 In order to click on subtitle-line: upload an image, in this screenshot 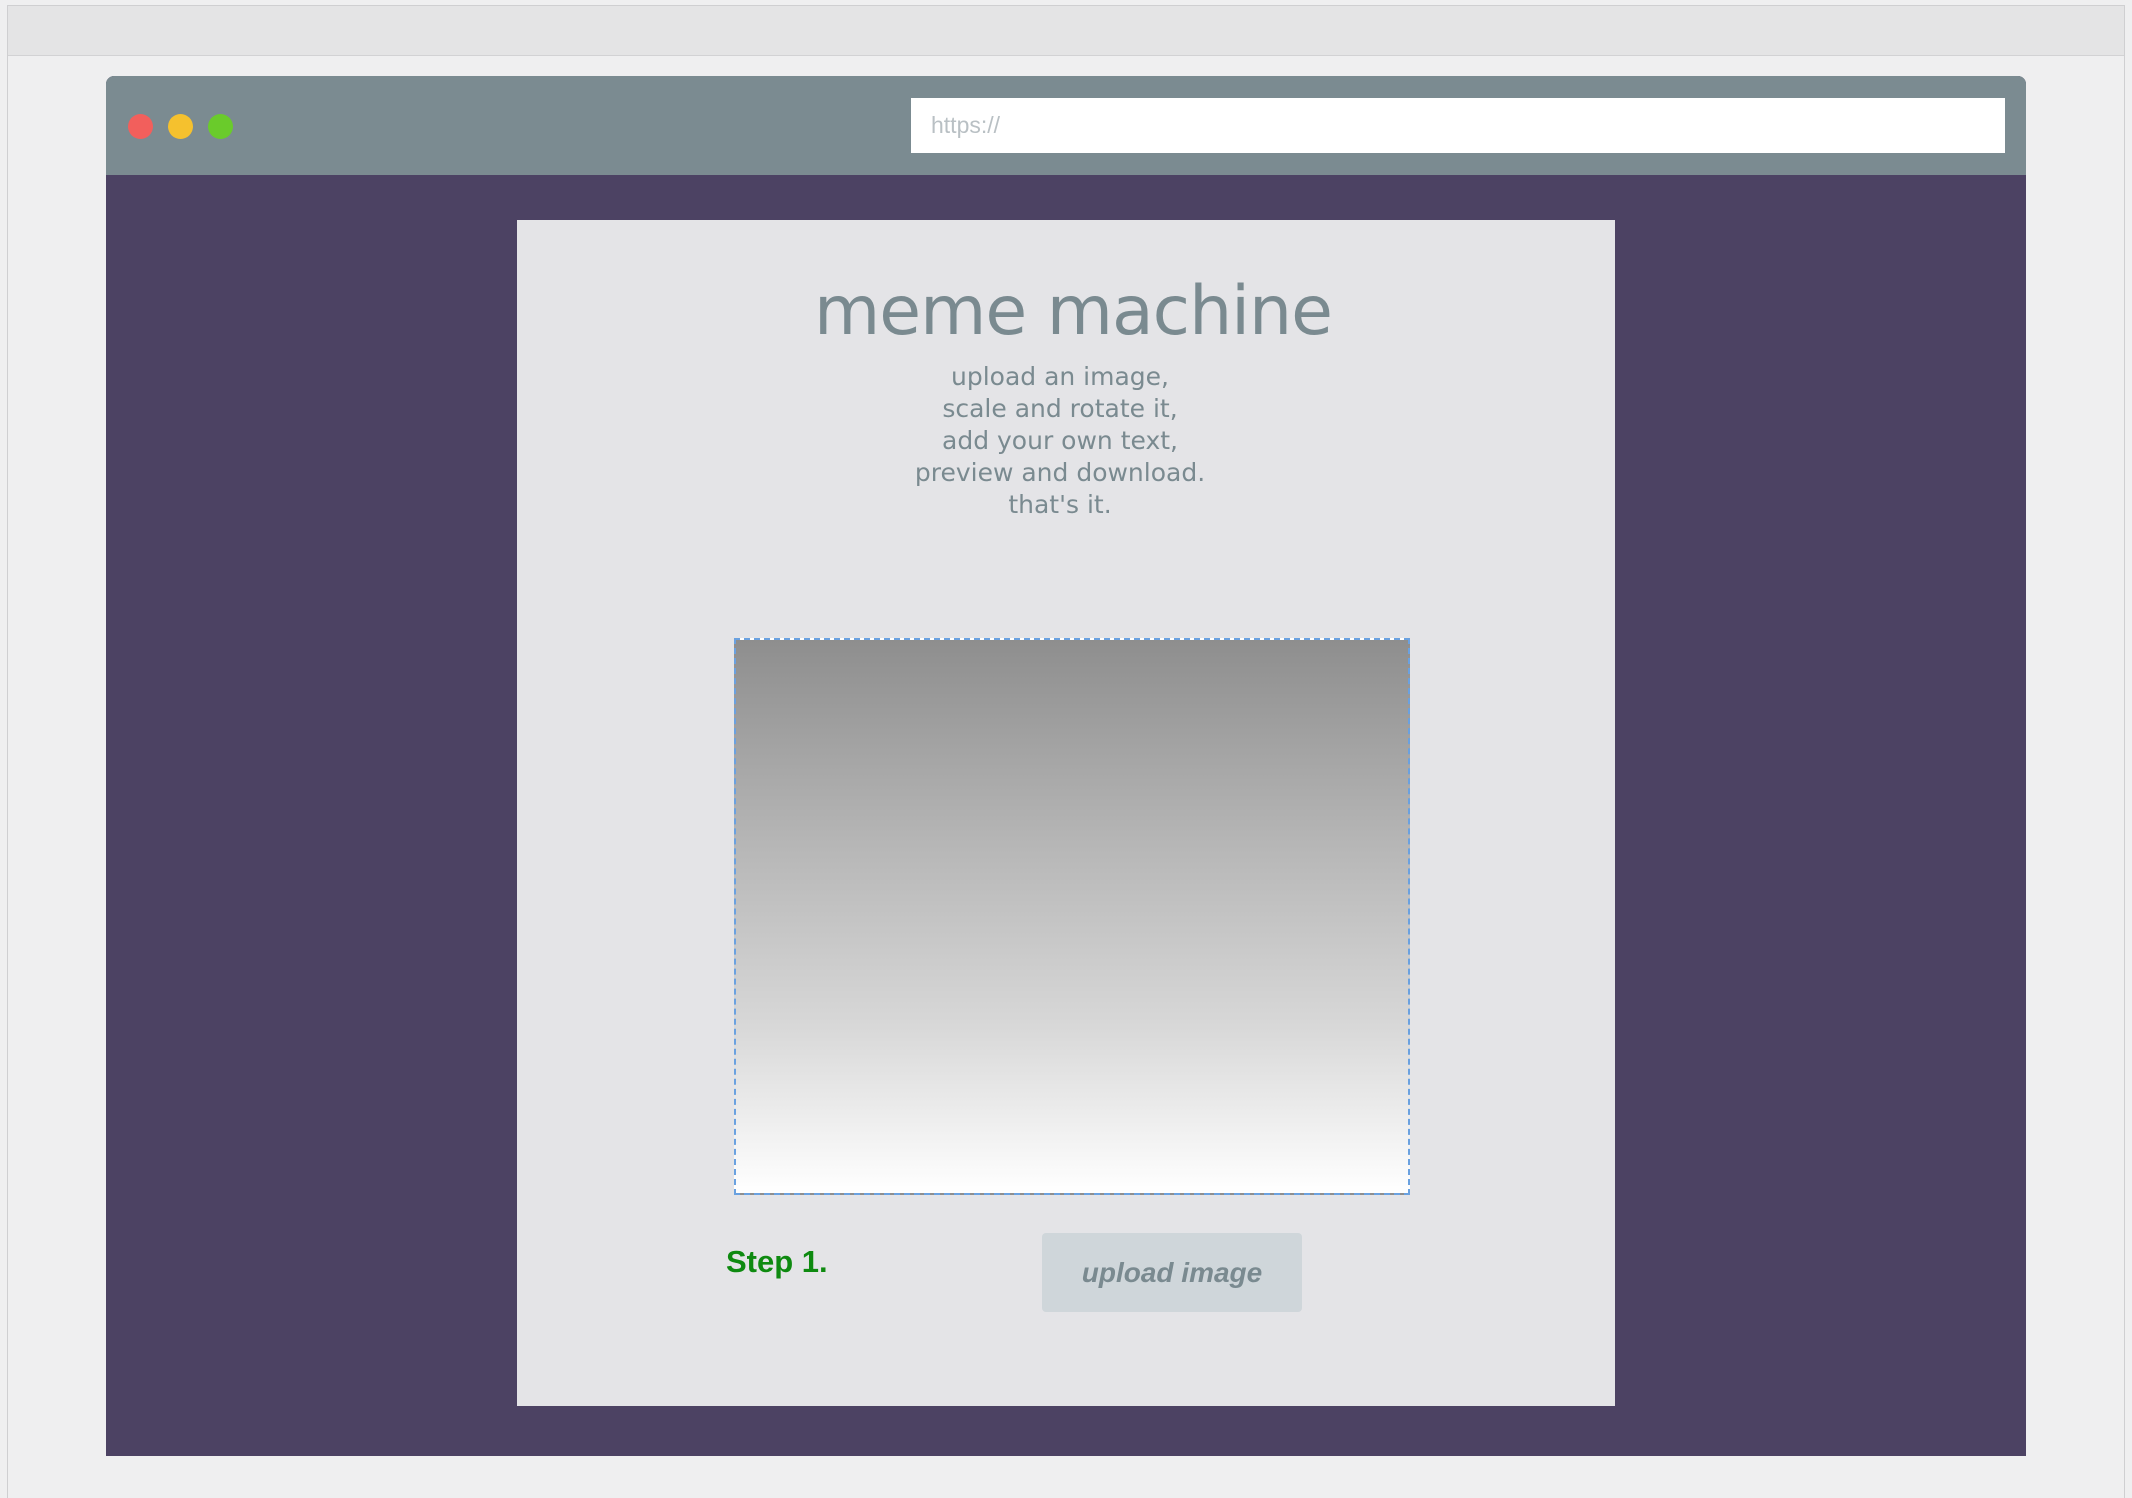, I will do `click(1060, 376)`.